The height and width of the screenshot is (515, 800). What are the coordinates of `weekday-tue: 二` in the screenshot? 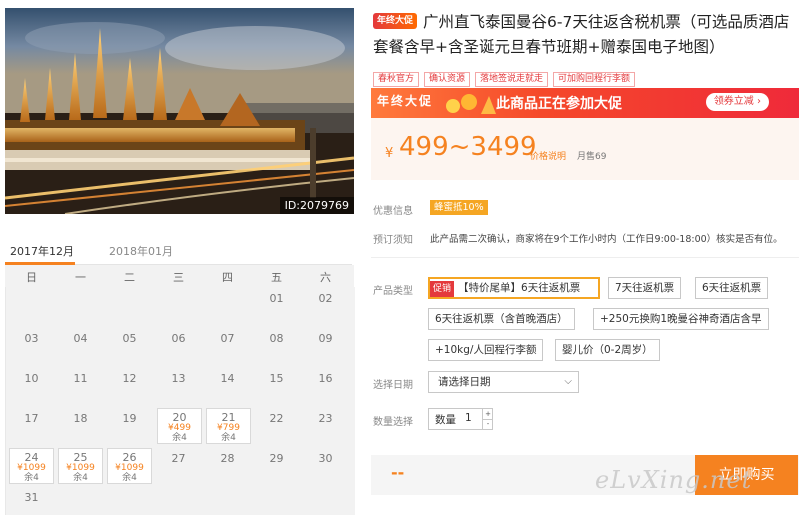 It's located at (129, 277).